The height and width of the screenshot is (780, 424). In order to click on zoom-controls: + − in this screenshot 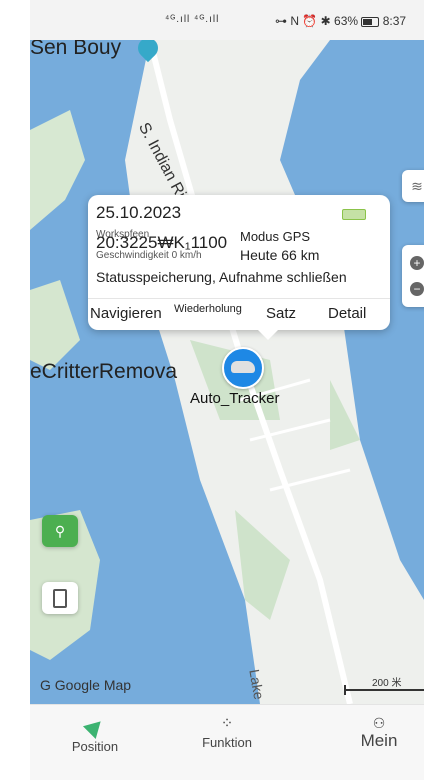, I will do `click(413, 276)`.